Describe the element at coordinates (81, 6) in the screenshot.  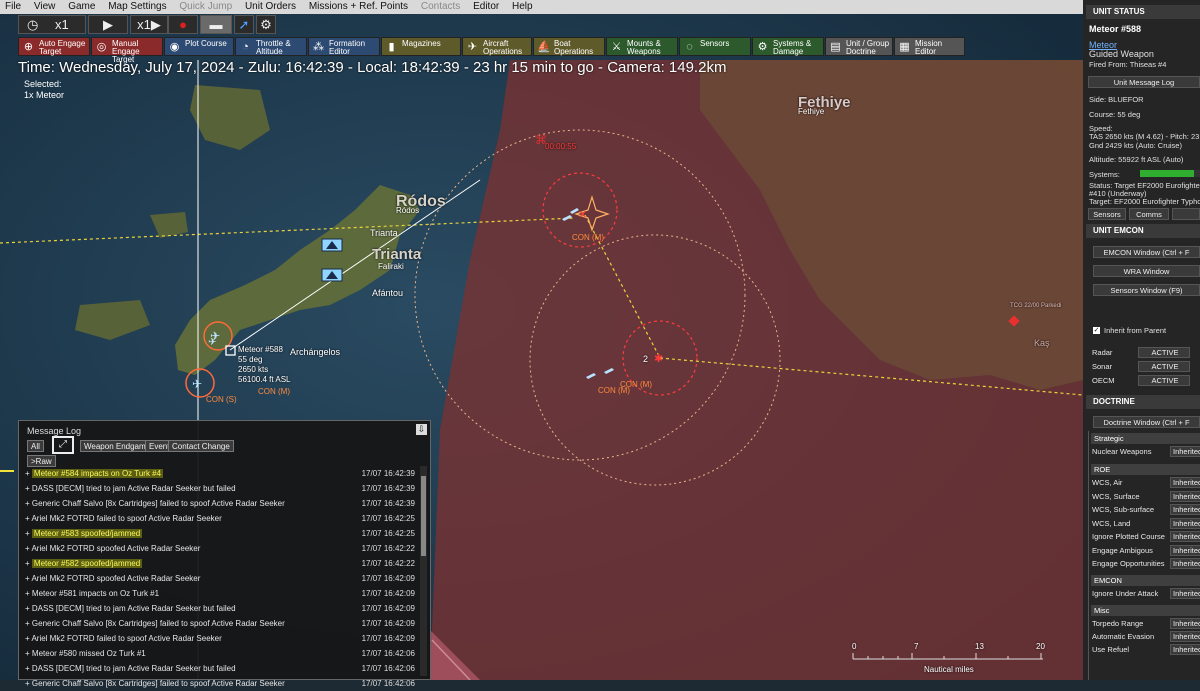
I see `menu-game: Game` at that location.